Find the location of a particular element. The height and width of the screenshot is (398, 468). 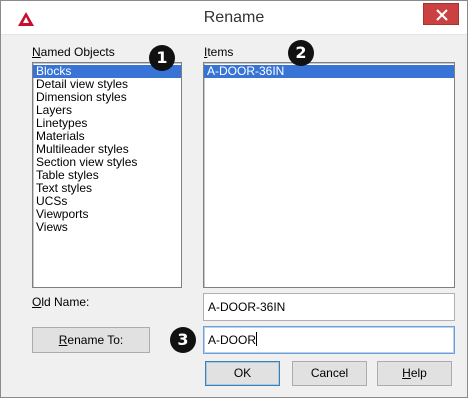

named-objects-label: Named Objects is located at coordinates (73, 52).